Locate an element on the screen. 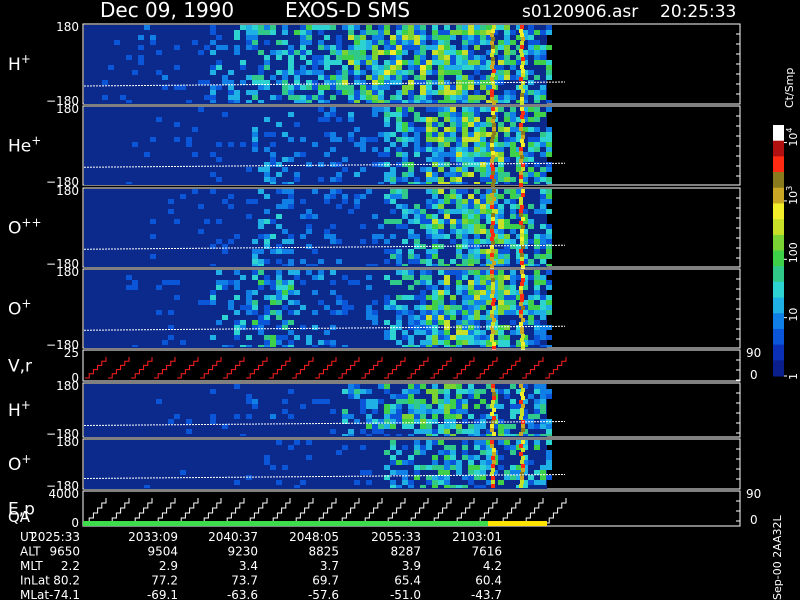 The image size is (800, 600). colorbar-tick-exponent: 4 is located at coordinates (789, 129).